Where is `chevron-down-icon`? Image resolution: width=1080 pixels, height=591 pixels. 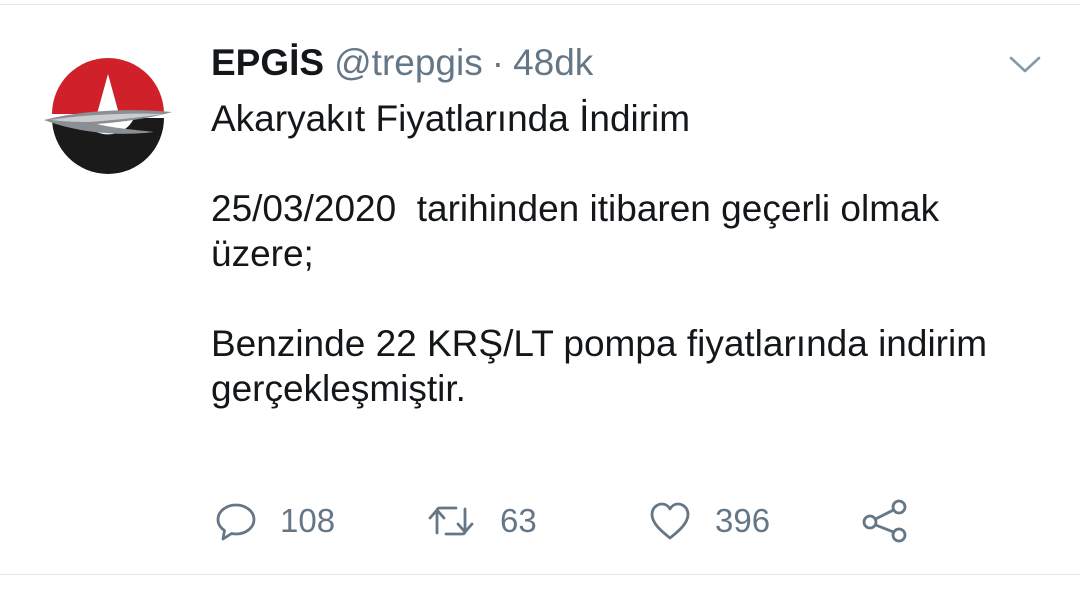
chevron-down-icon is located at coordinates (1025, 64).